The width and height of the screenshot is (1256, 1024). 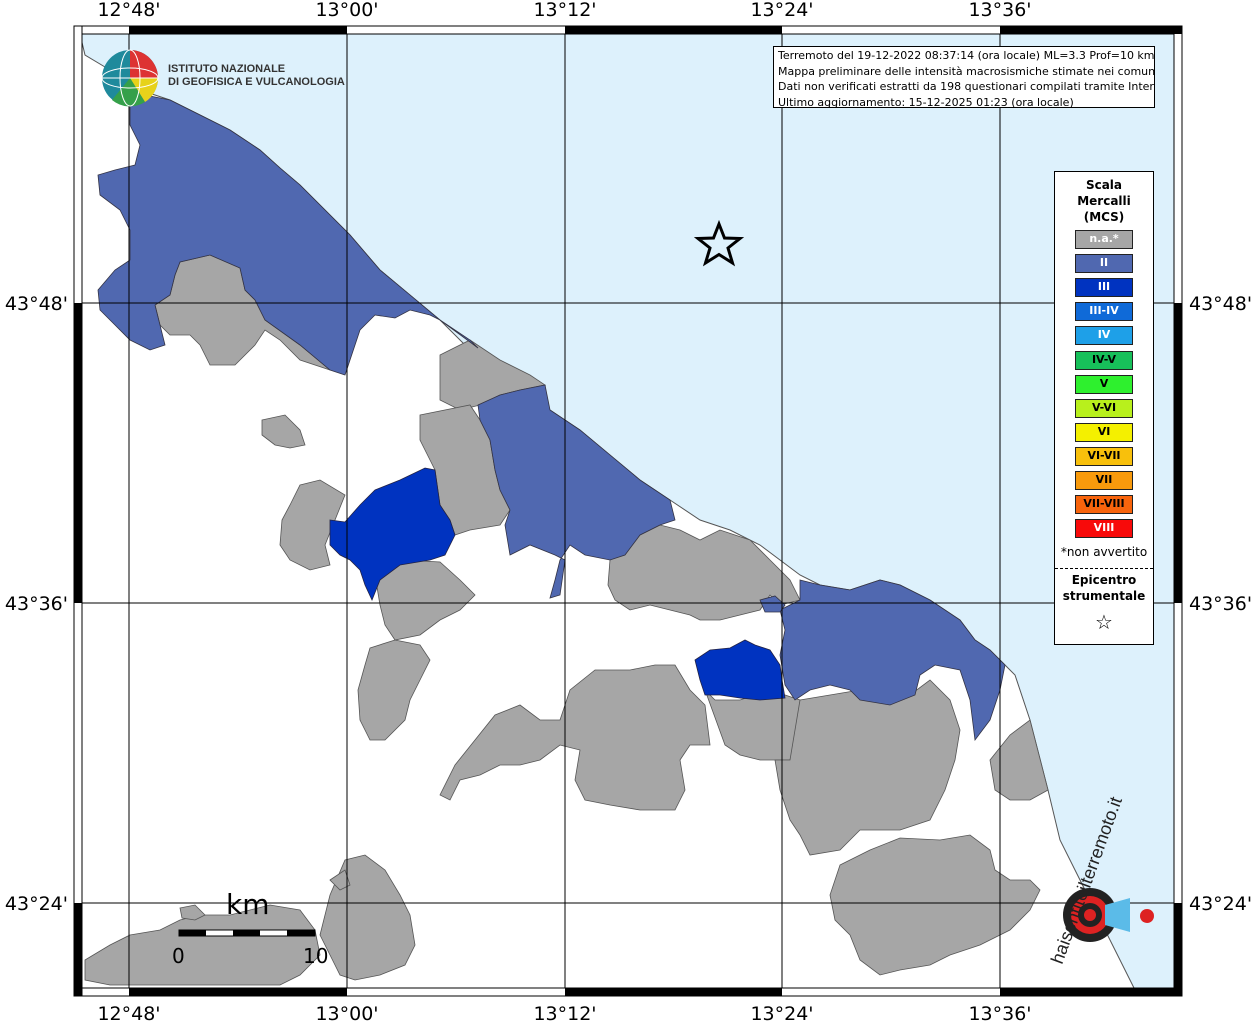 I want to click on epicenter-star-legend-icon: ☆, so click(x=1104, y=622).